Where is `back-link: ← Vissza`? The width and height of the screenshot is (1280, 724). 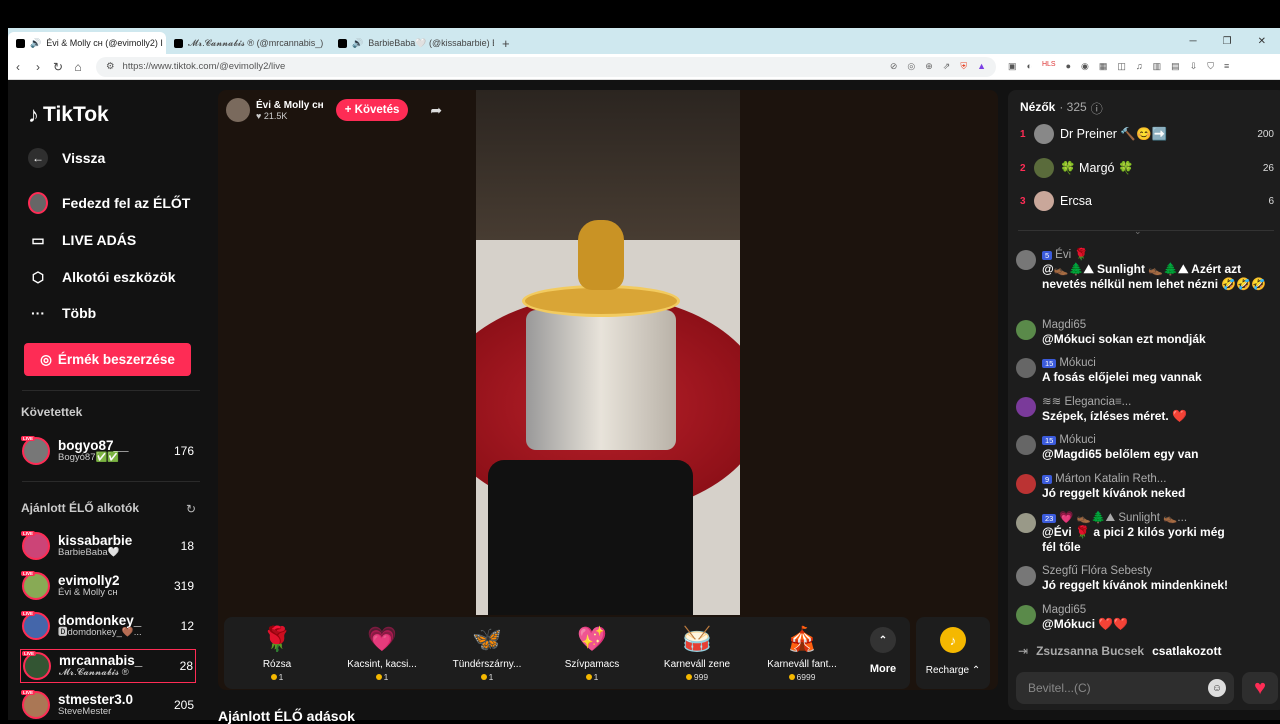
back-link: ← Vissza is located at coordinates (66, 158).